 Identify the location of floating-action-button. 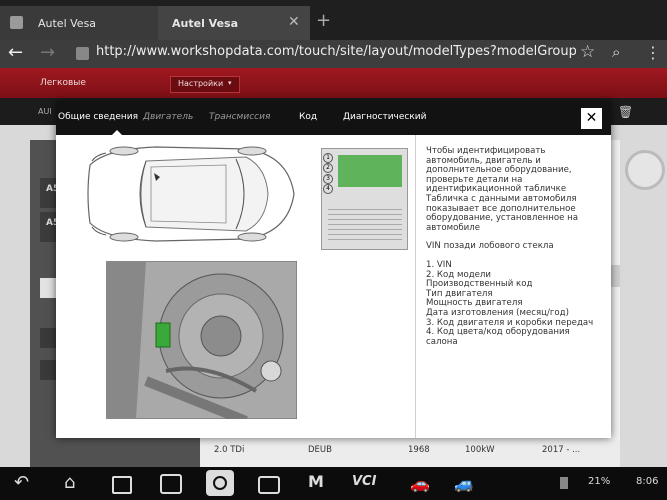
(645, 170).